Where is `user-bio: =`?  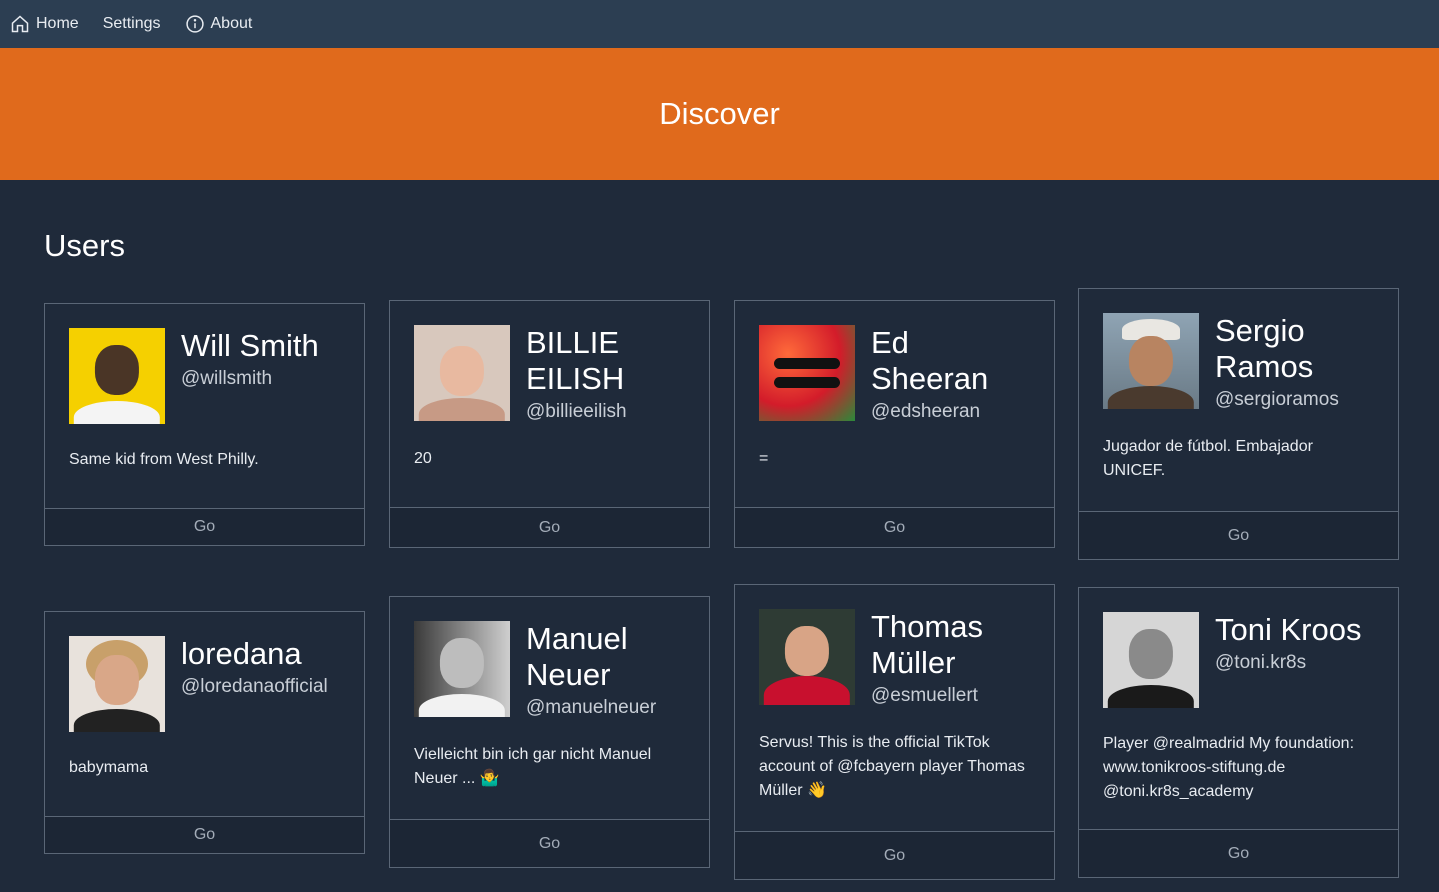 user-bio: = is located at coordinates (764, 458).